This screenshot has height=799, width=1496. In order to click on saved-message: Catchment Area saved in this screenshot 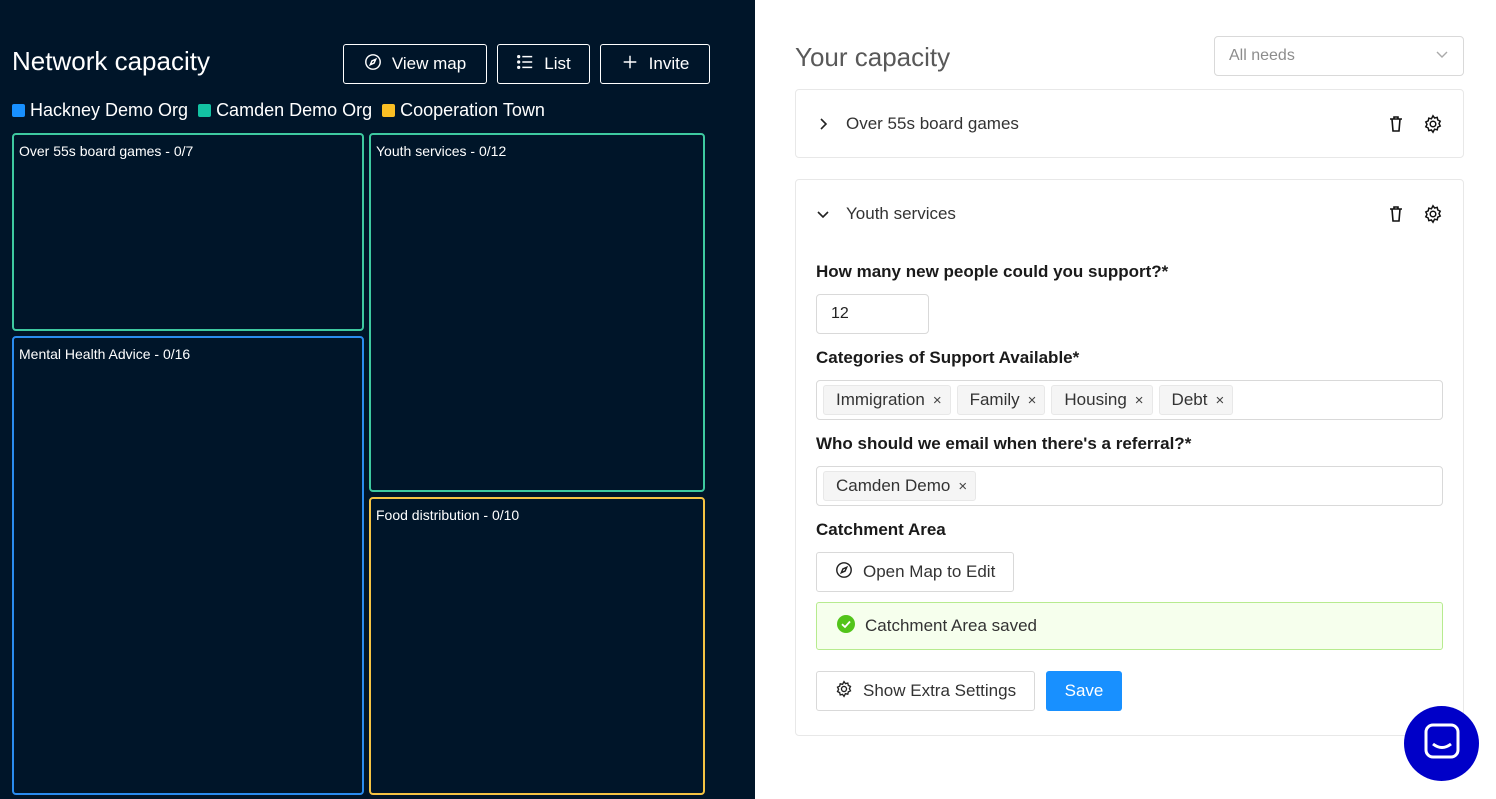, I will do `click(951, 625)`.